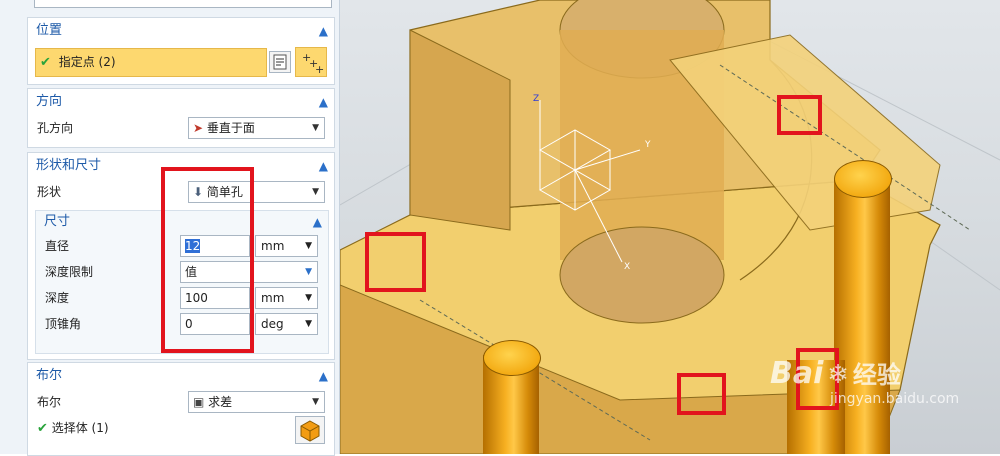 This screenshot has width=1000, height=456. Describe the element at coordinates (199, 402) in the screenshot. I see `subtract-icon: ▣` at that location.